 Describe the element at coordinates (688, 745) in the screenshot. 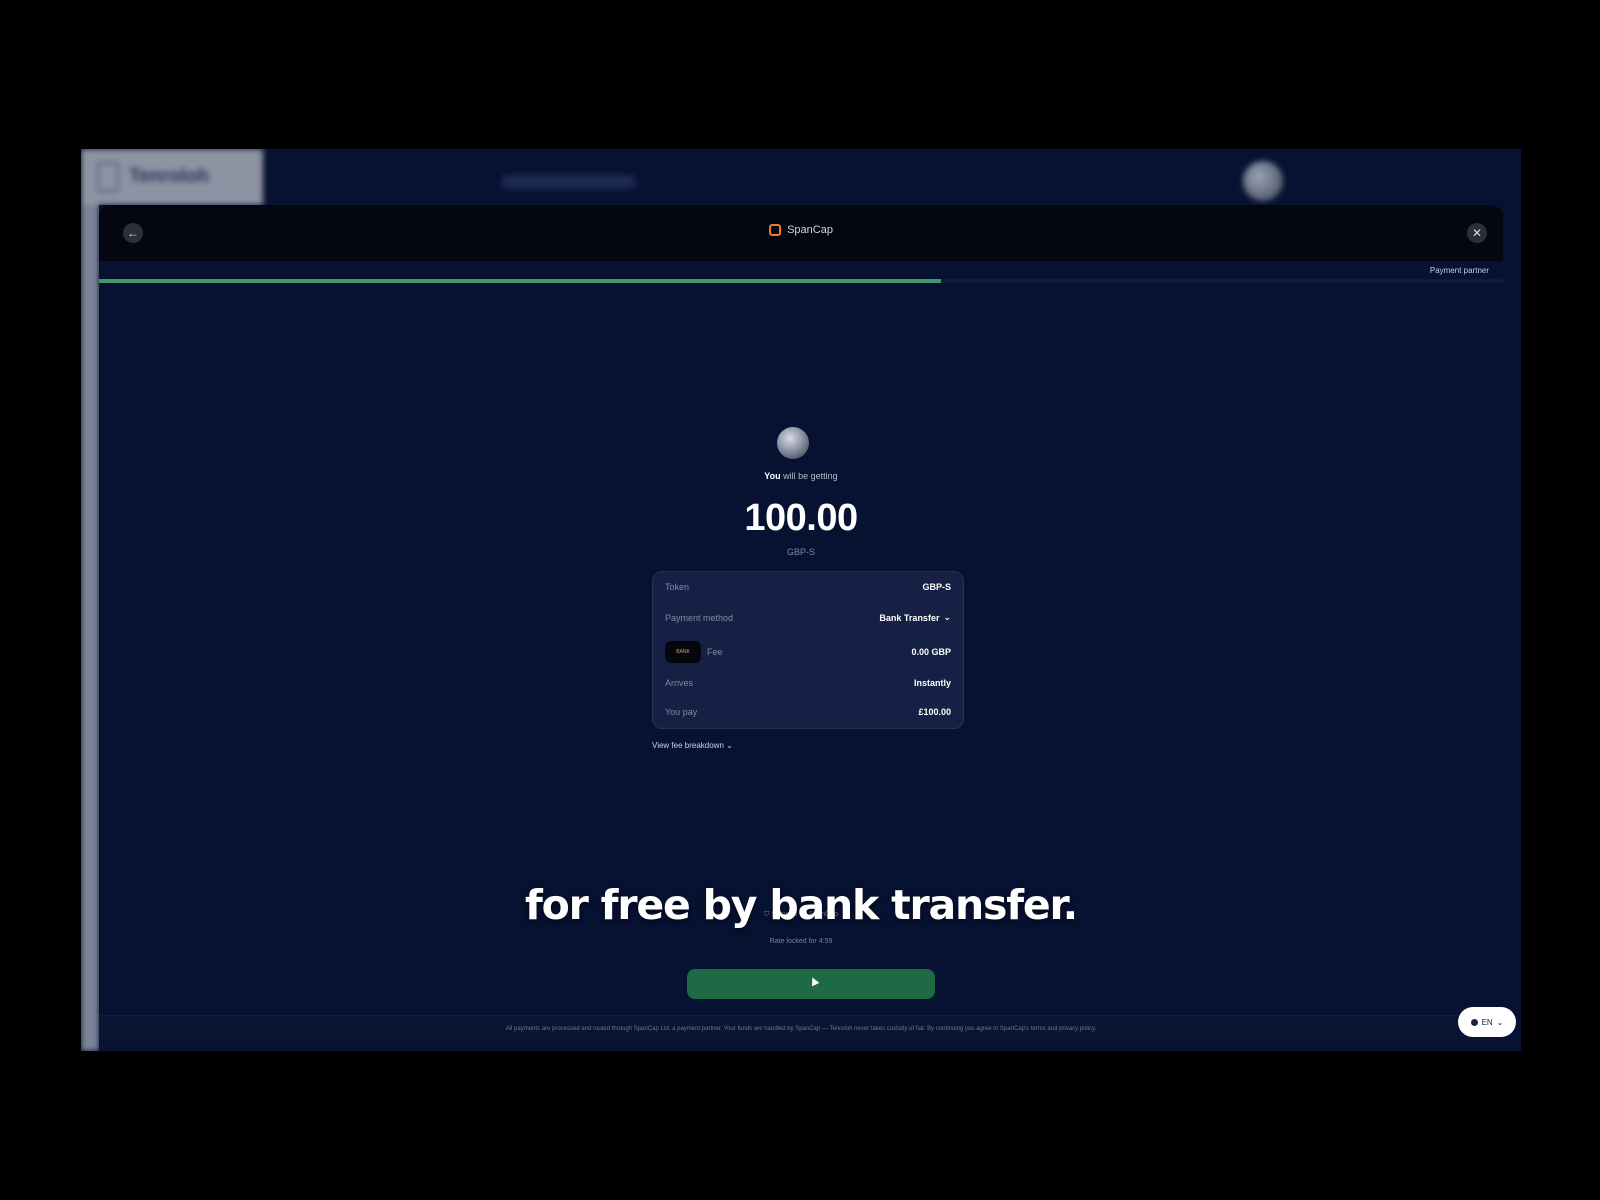

I see `view-fee-breakdown-label: View fee breakdown` at that location.